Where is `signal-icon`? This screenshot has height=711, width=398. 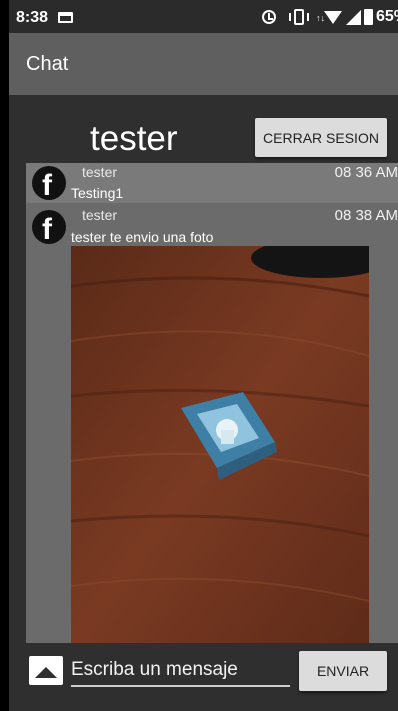 signal-icon is located at coordinates (353, 17).